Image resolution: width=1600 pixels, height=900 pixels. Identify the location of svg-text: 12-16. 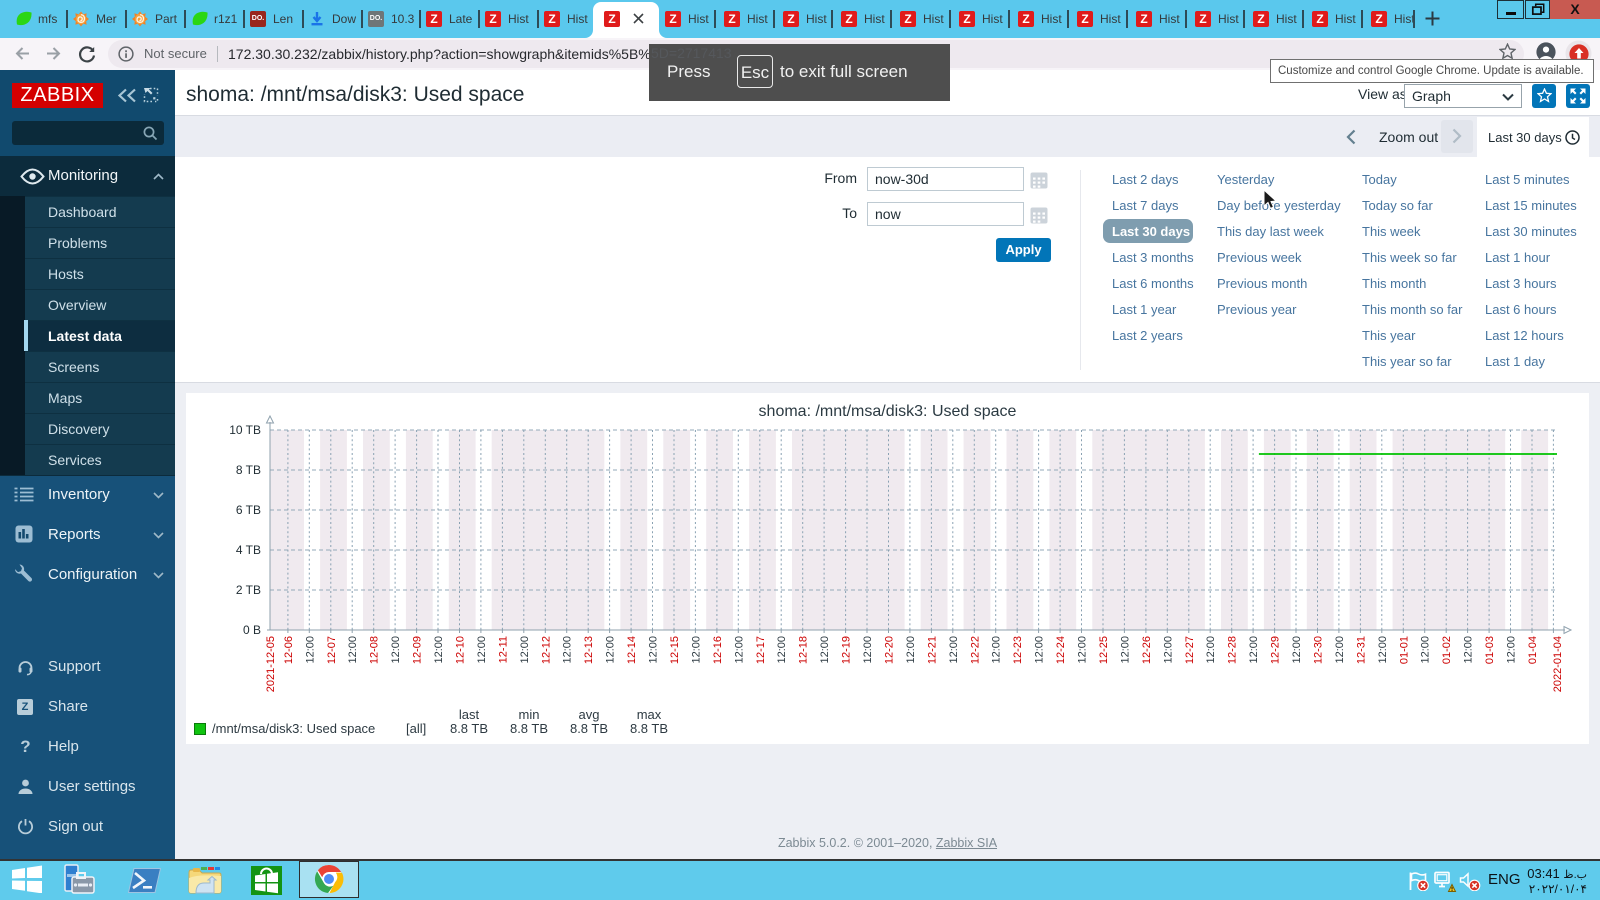
(718, 650).